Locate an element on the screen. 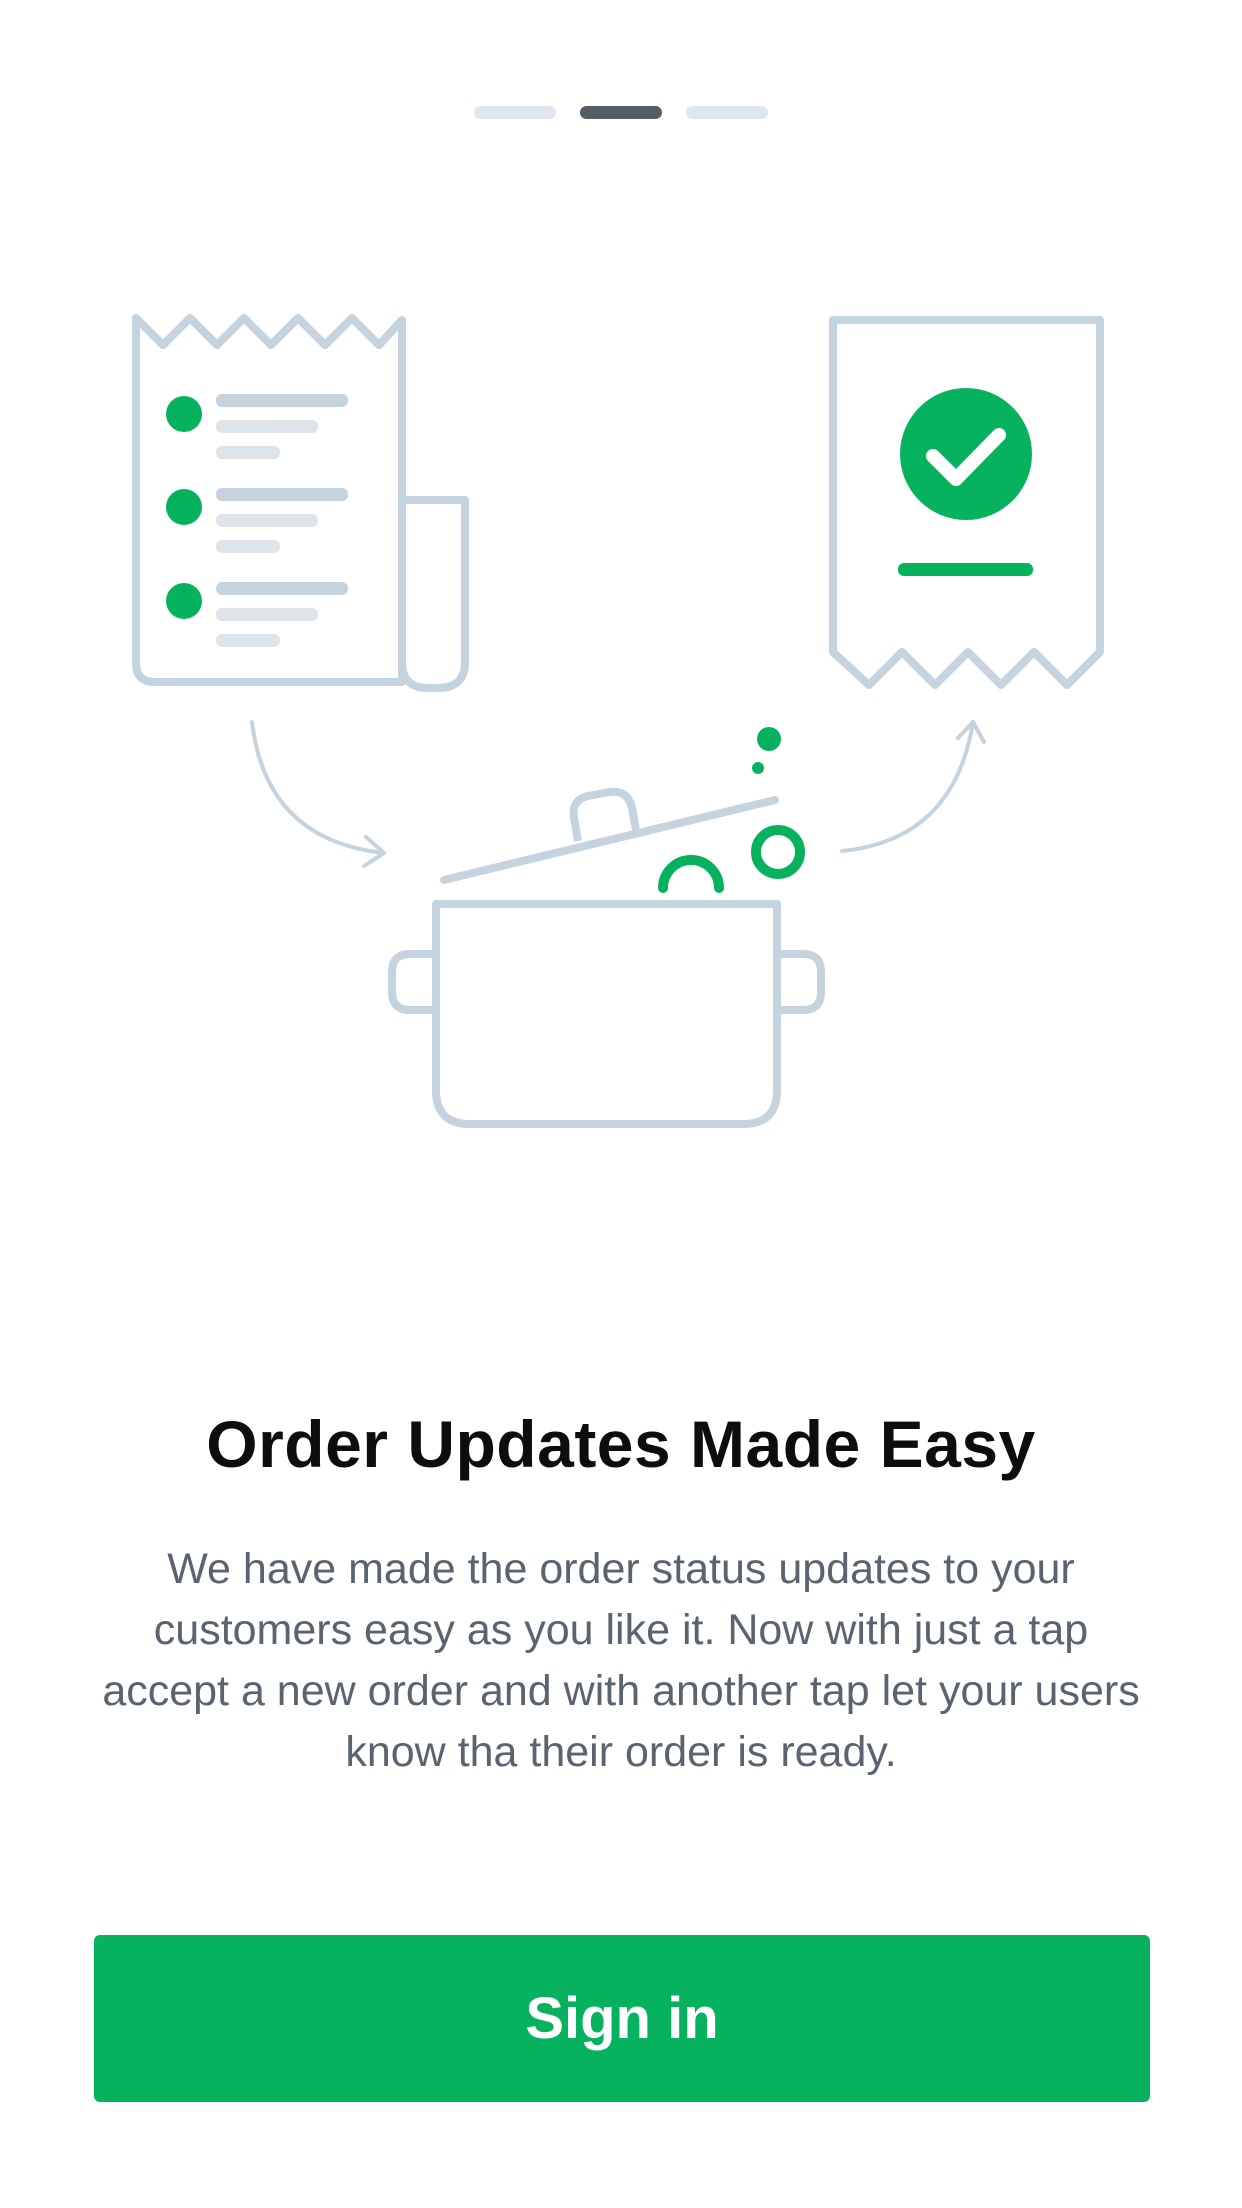  arrow-to-done-icon is located at coordinates (913, 786).